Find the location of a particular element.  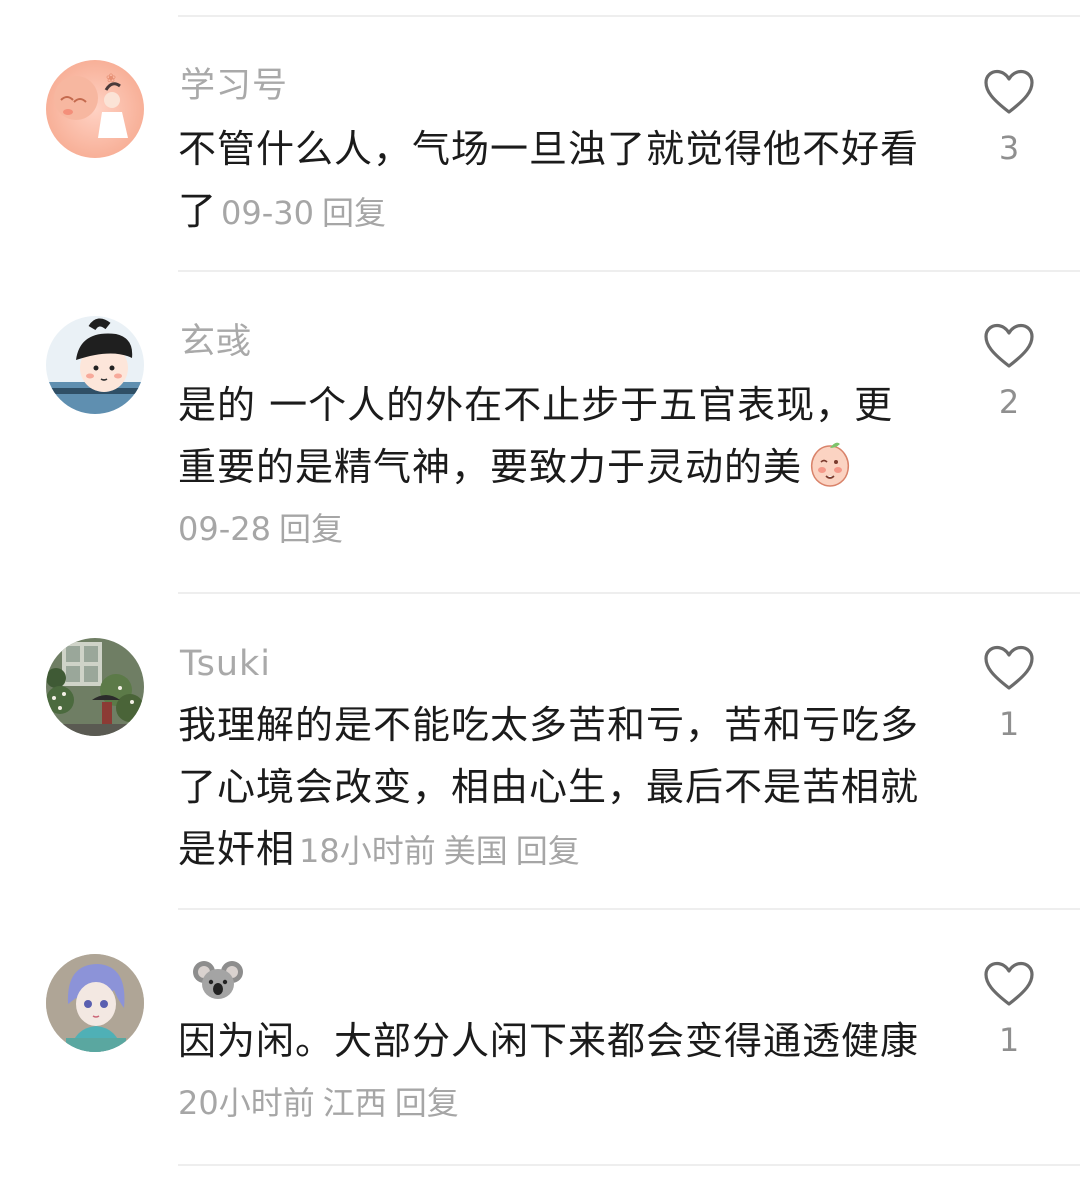

girl-pink-avatar-icon: ❀ is located at coordinates (95, 109).